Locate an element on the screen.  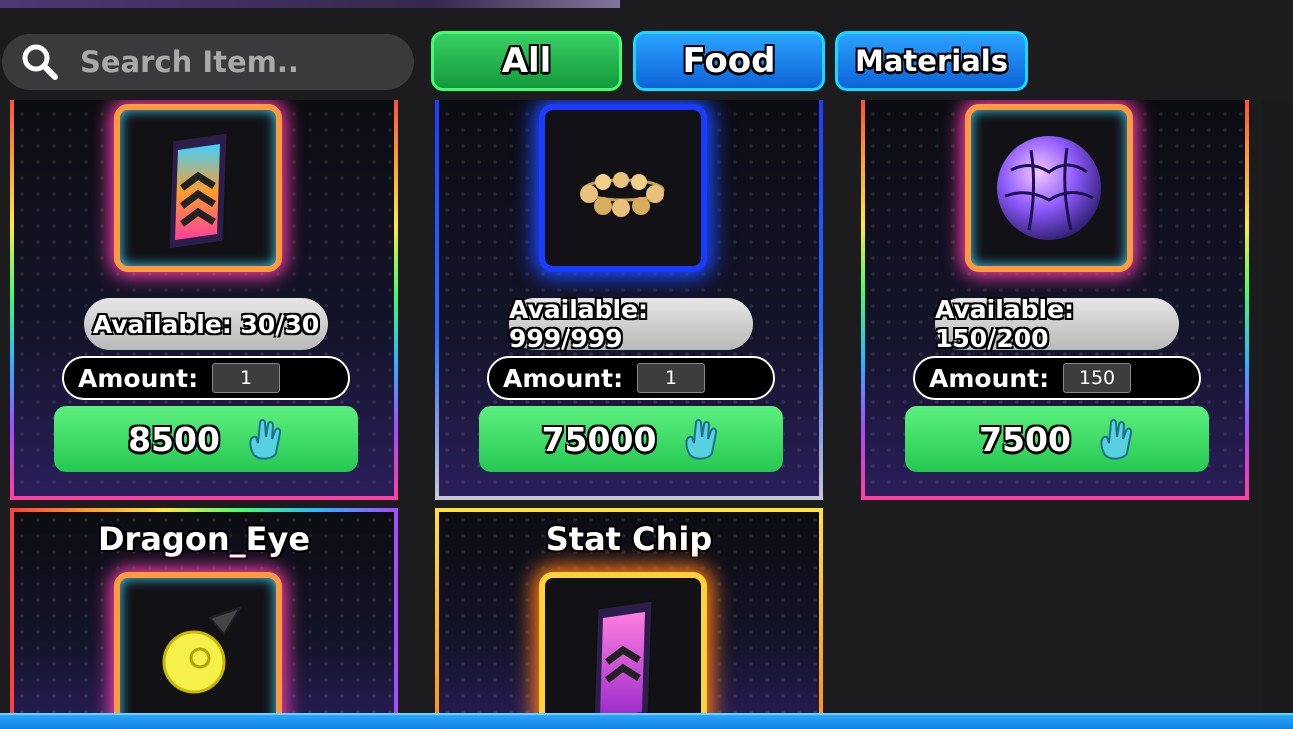
price-label: 75000 is located at coordinates (599, 439).